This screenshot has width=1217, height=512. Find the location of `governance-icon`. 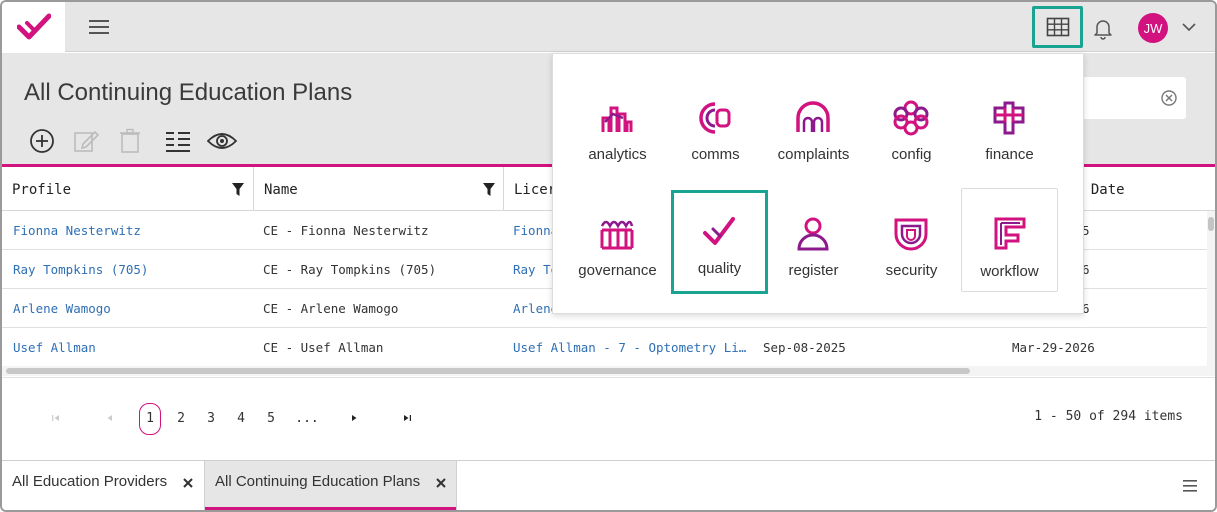

governance-icon is located at coordinates (617, 235).